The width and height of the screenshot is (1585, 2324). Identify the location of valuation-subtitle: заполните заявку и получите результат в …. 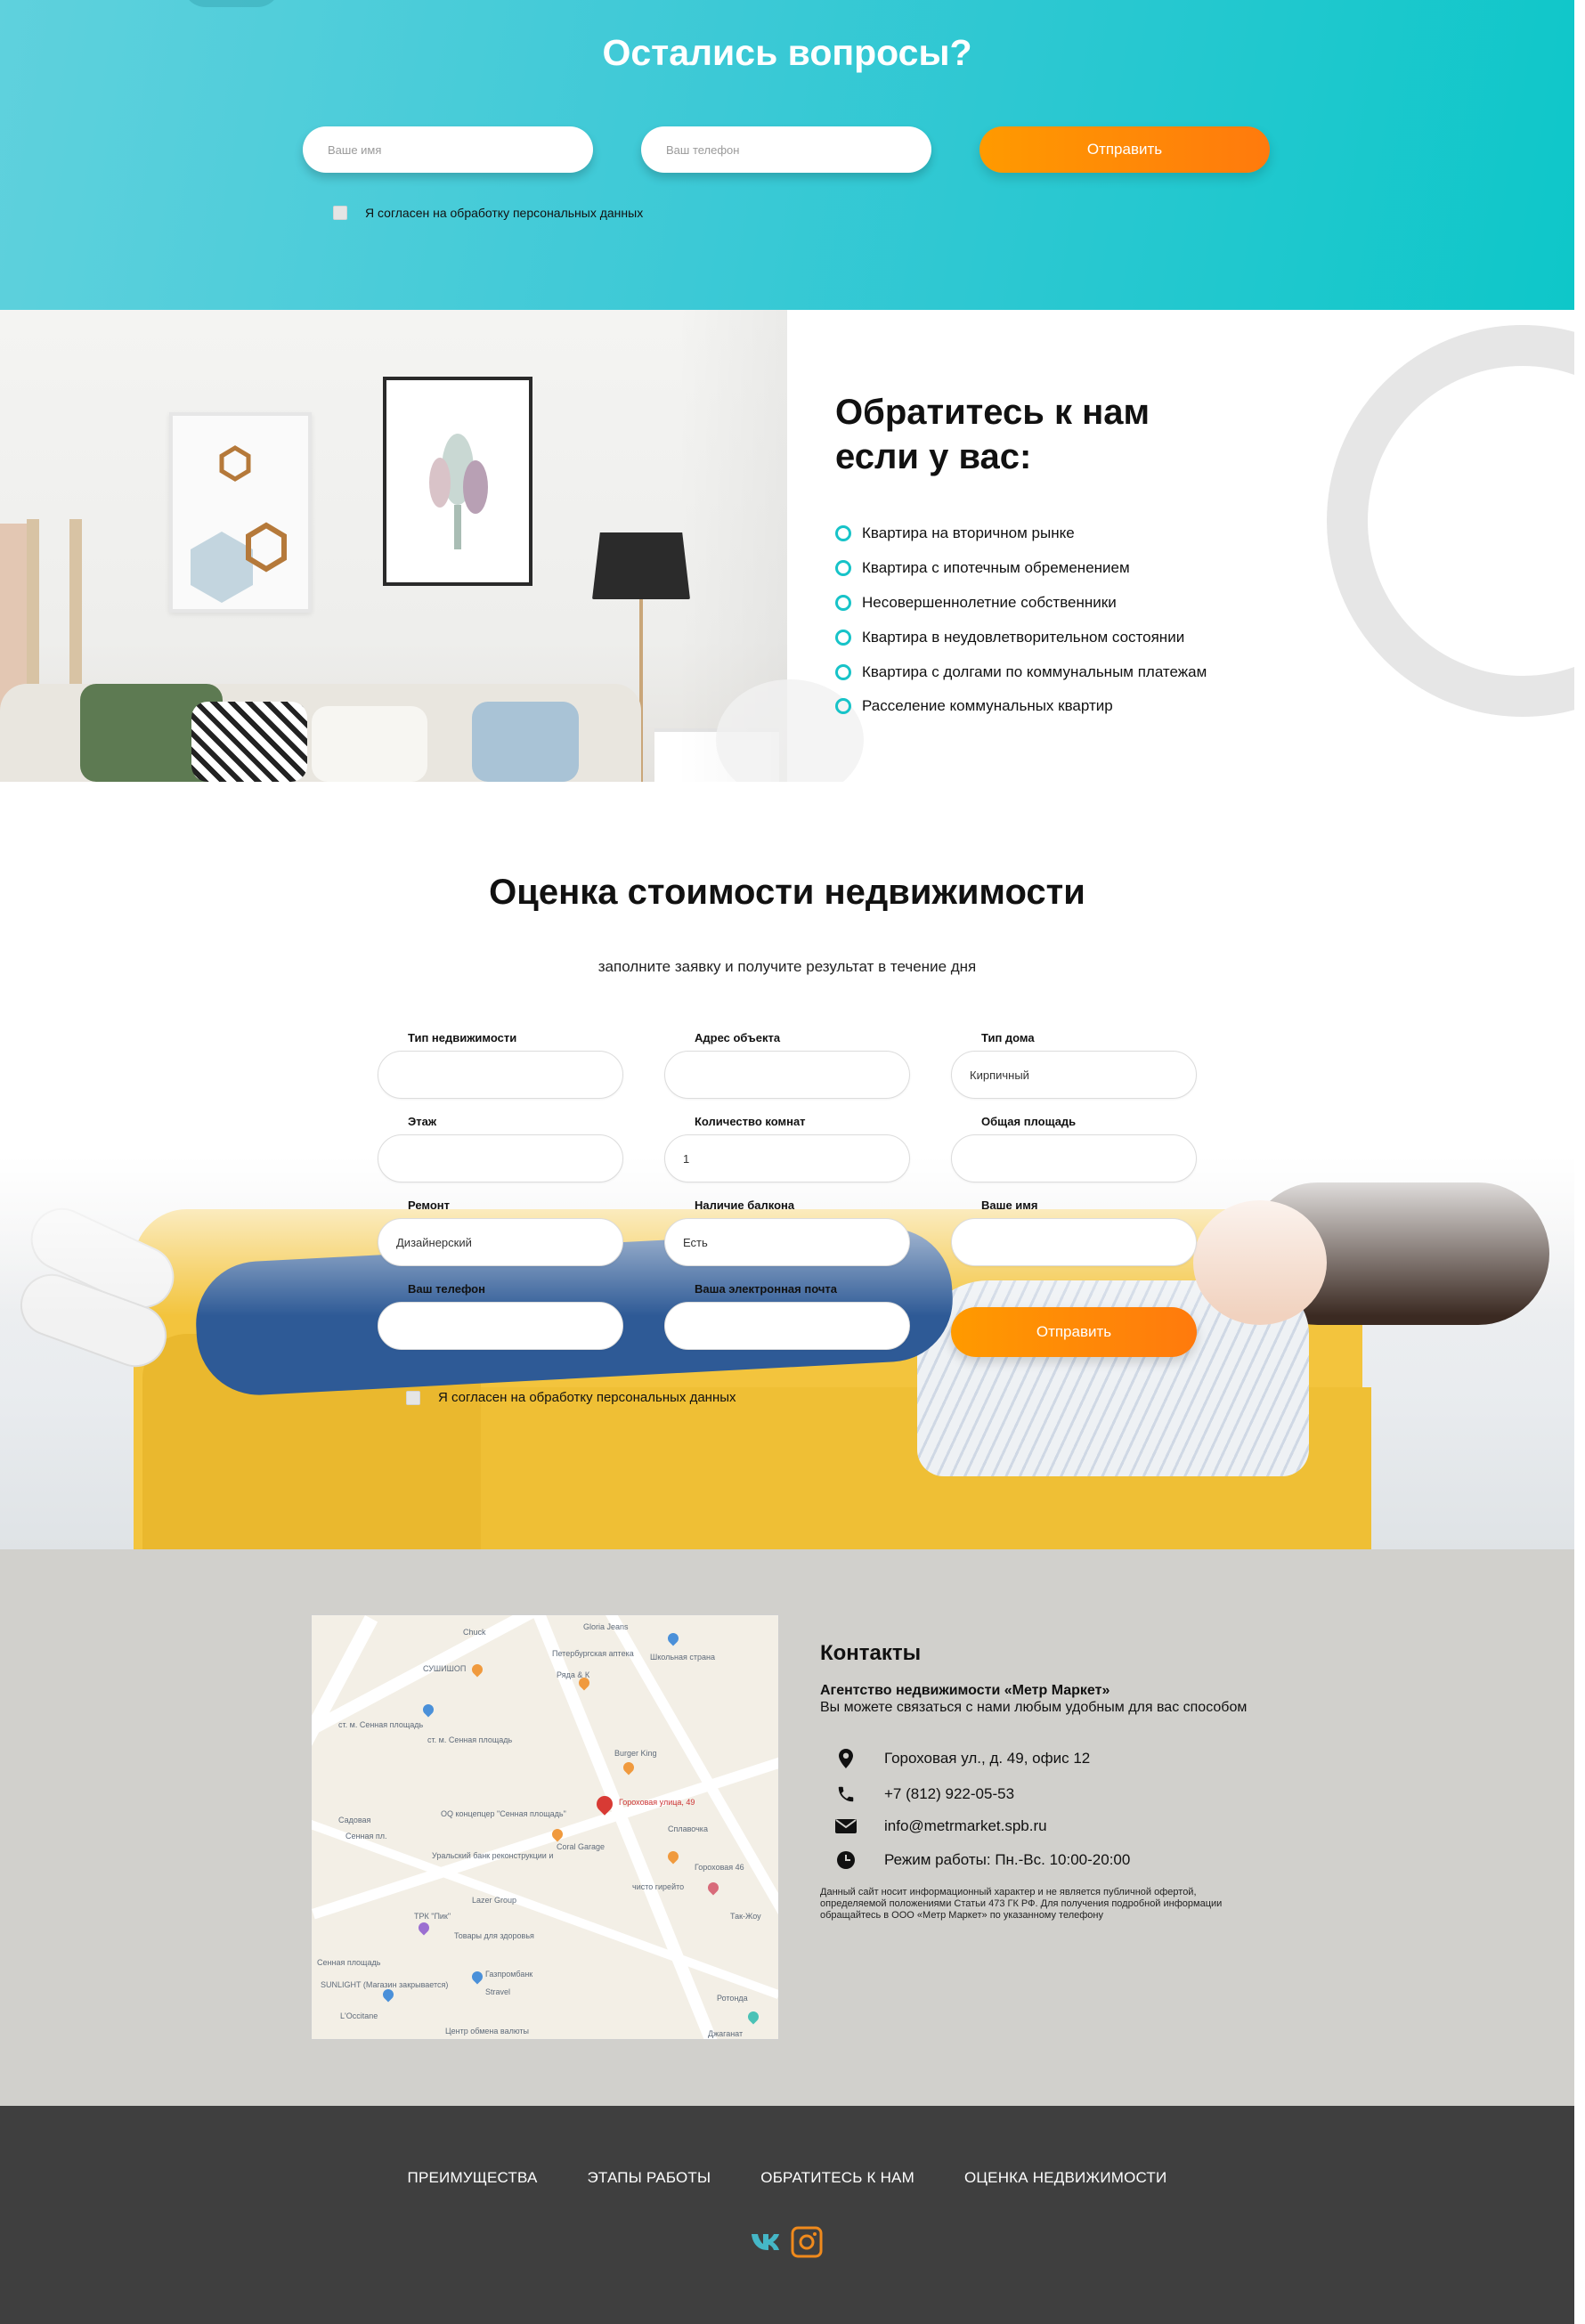
(787, 966).